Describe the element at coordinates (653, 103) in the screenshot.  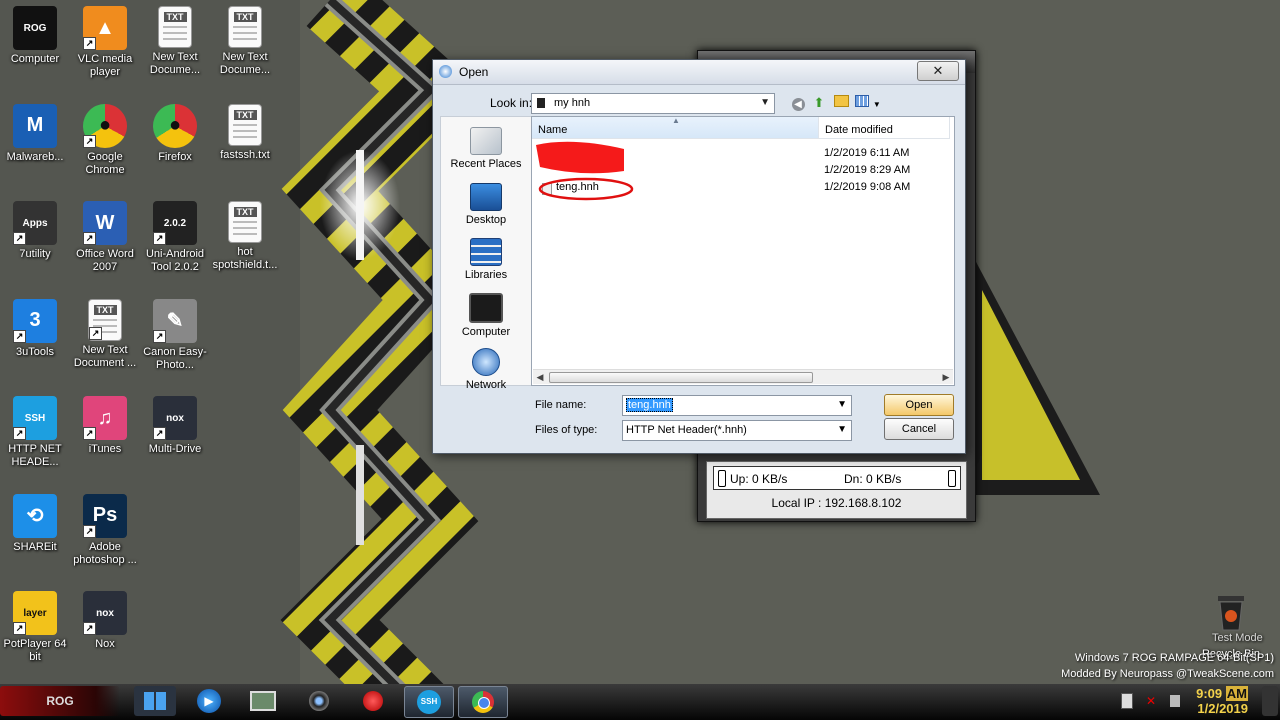
I see `look-in-dropdown: my hnh ▼` at that location.